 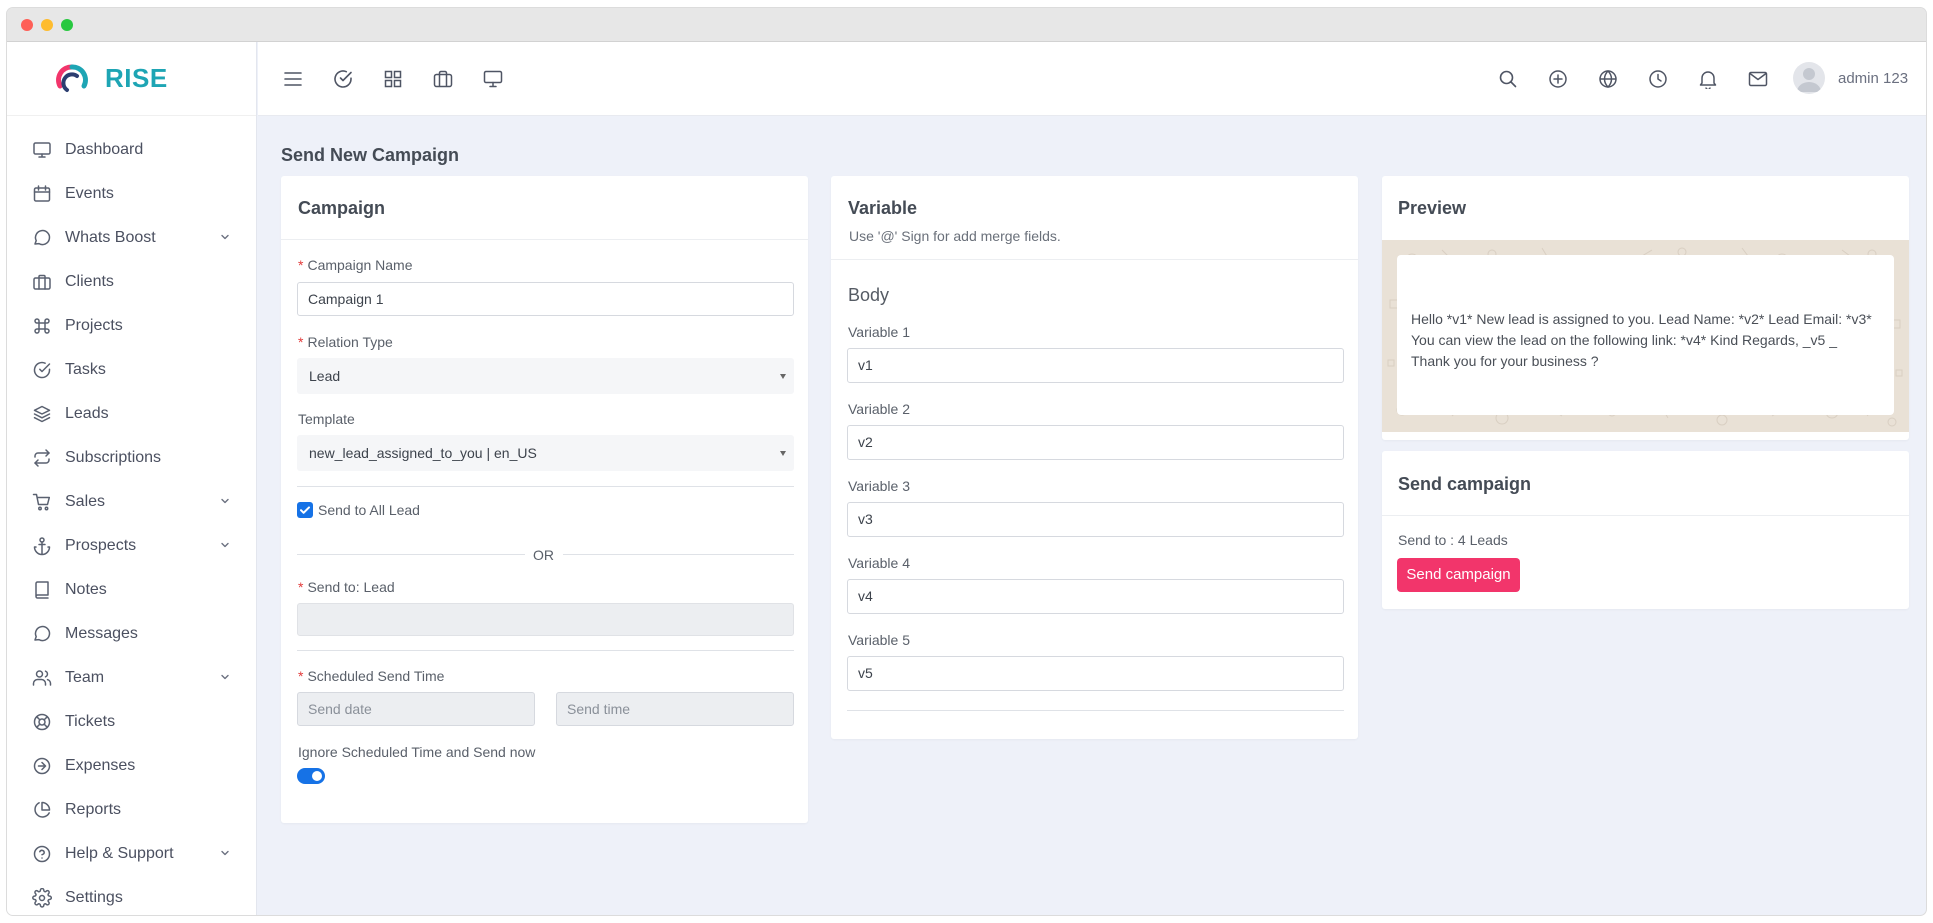 What do you see at coordinates (132, 370) in the screenshot?
I see `sidebar-item-tasks: Tasks` at bounding box center [132, 370].